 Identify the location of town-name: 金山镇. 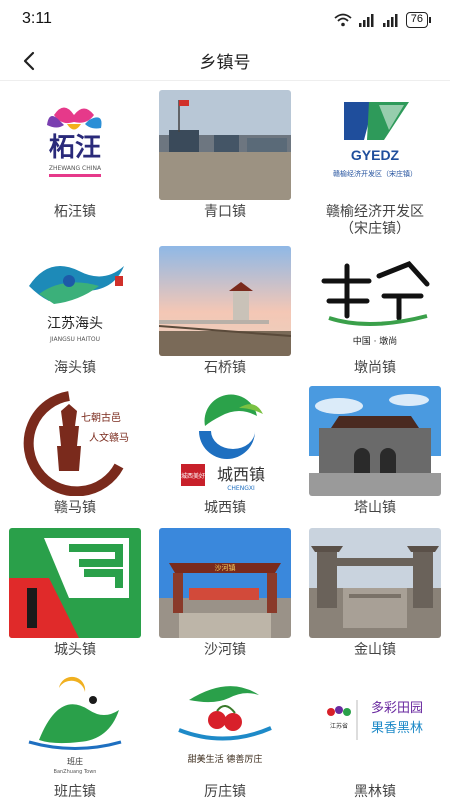
(375, 650).